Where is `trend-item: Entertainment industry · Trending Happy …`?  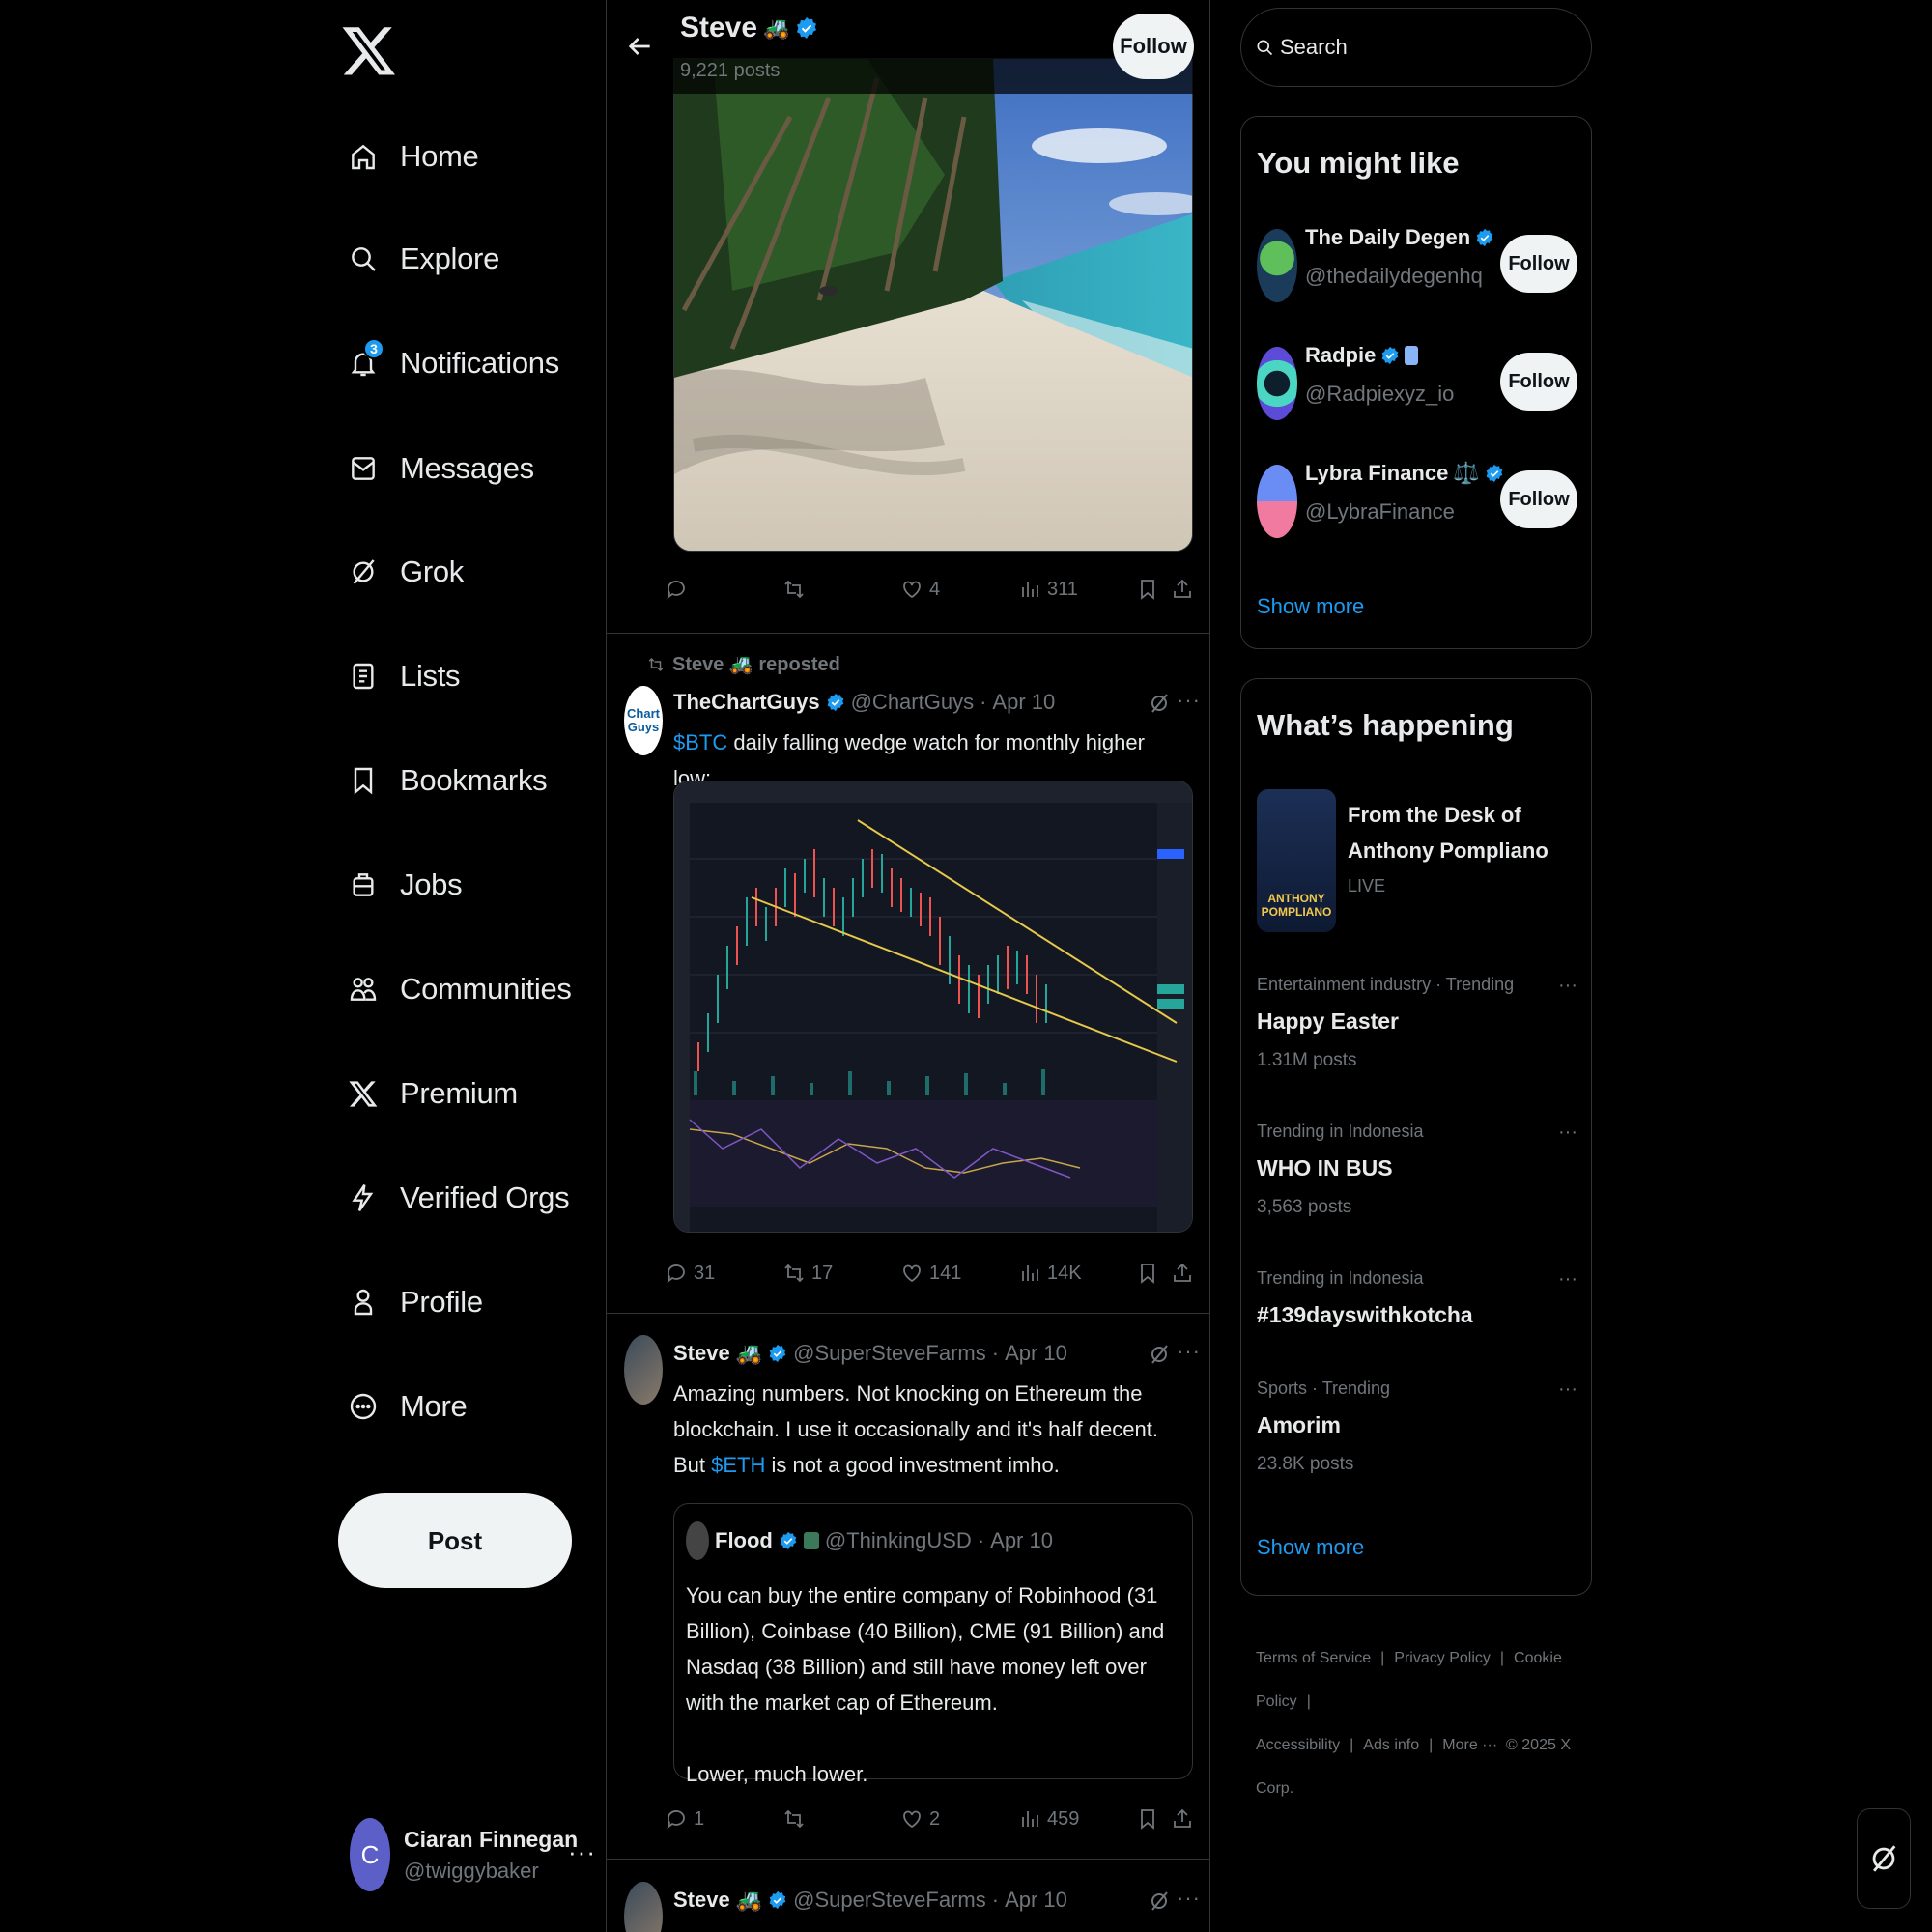 trend-item: Entertainment industry · Trending Happy … is located at coordinates (1417, 1023).